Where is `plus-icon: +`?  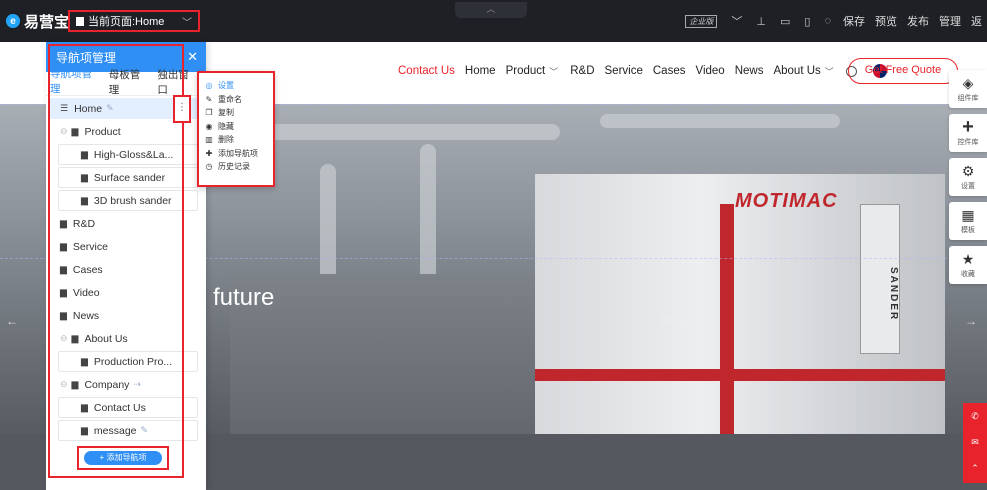
plus-icon: + is located at coordinates (968, 127).